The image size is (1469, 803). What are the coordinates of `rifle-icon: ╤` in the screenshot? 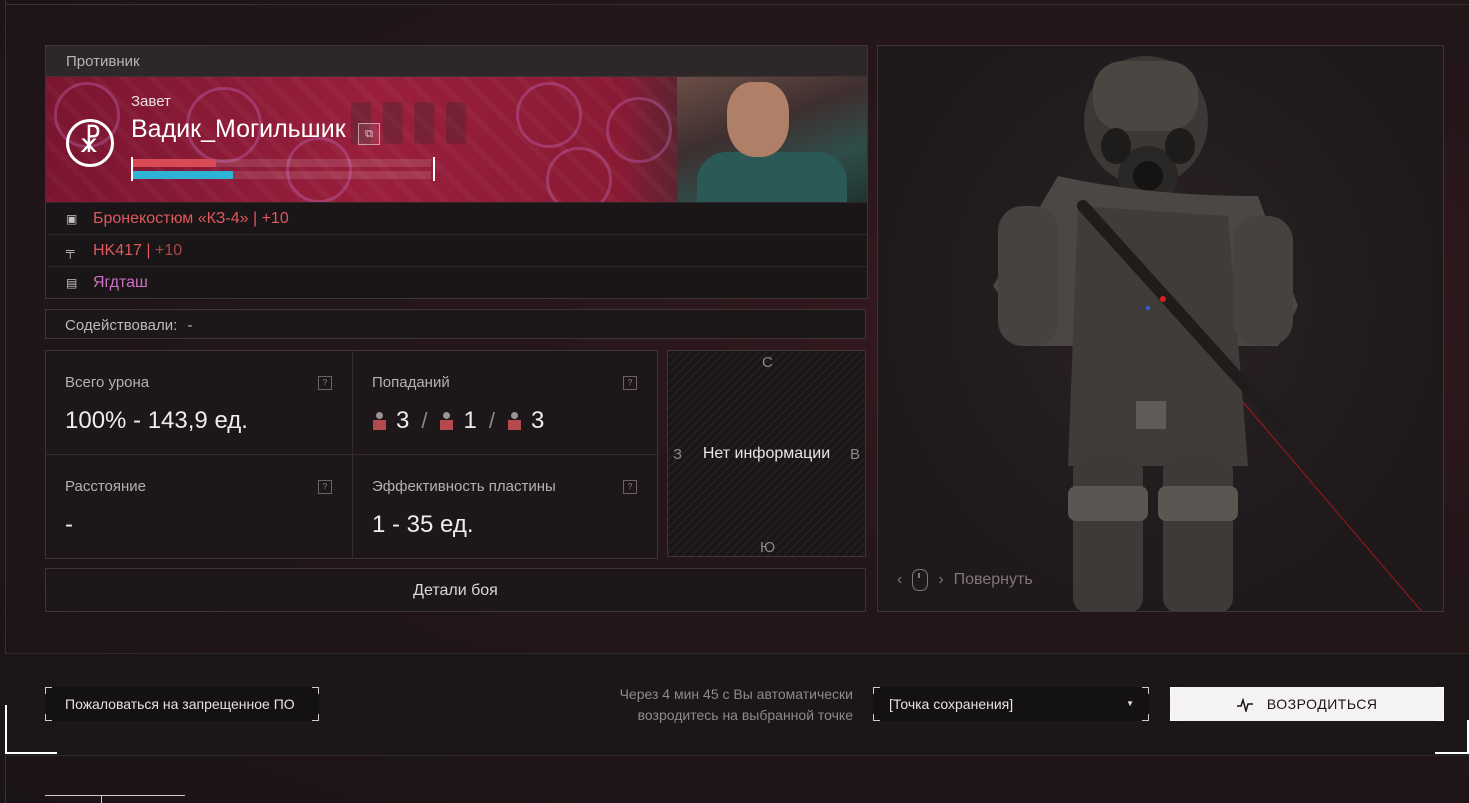 It's located at (70, 250).